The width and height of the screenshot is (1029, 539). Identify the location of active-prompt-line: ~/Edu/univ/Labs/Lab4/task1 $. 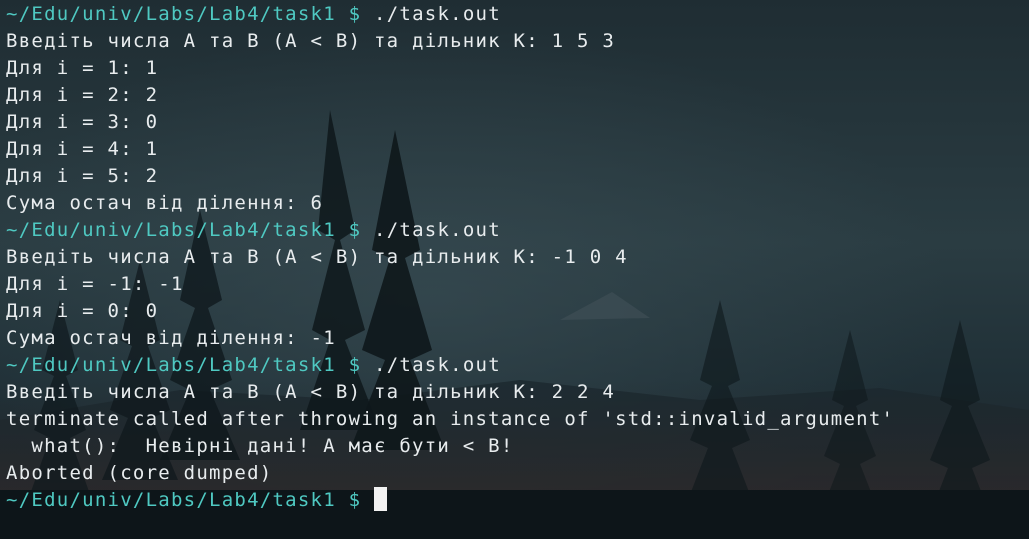
(517, 500).